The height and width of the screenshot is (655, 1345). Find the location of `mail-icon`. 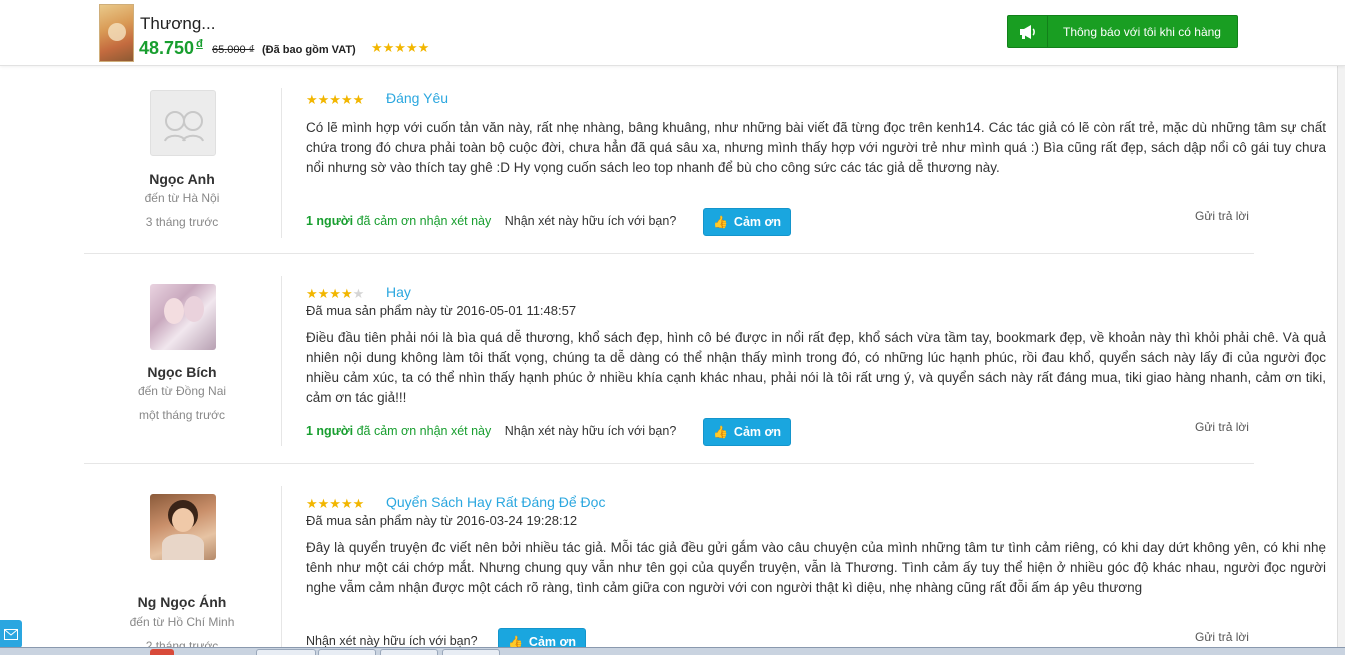

mail-icon is located at coordinates (11, 634).